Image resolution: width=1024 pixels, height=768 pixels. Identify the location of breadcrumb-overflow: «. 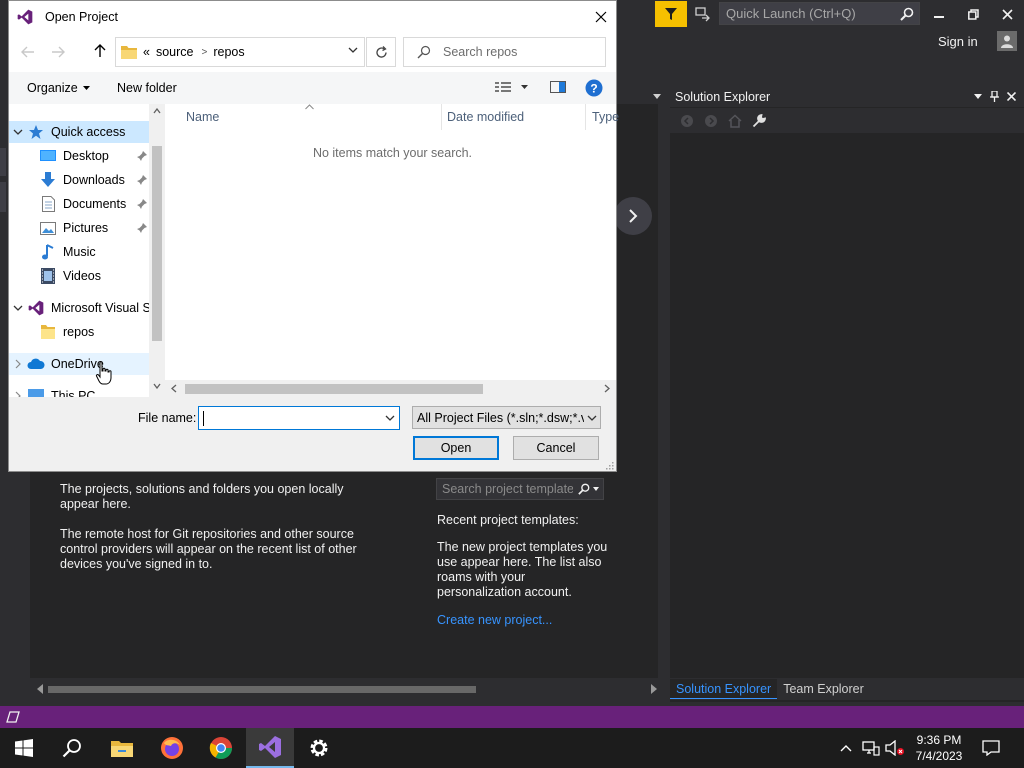
(146, 52).